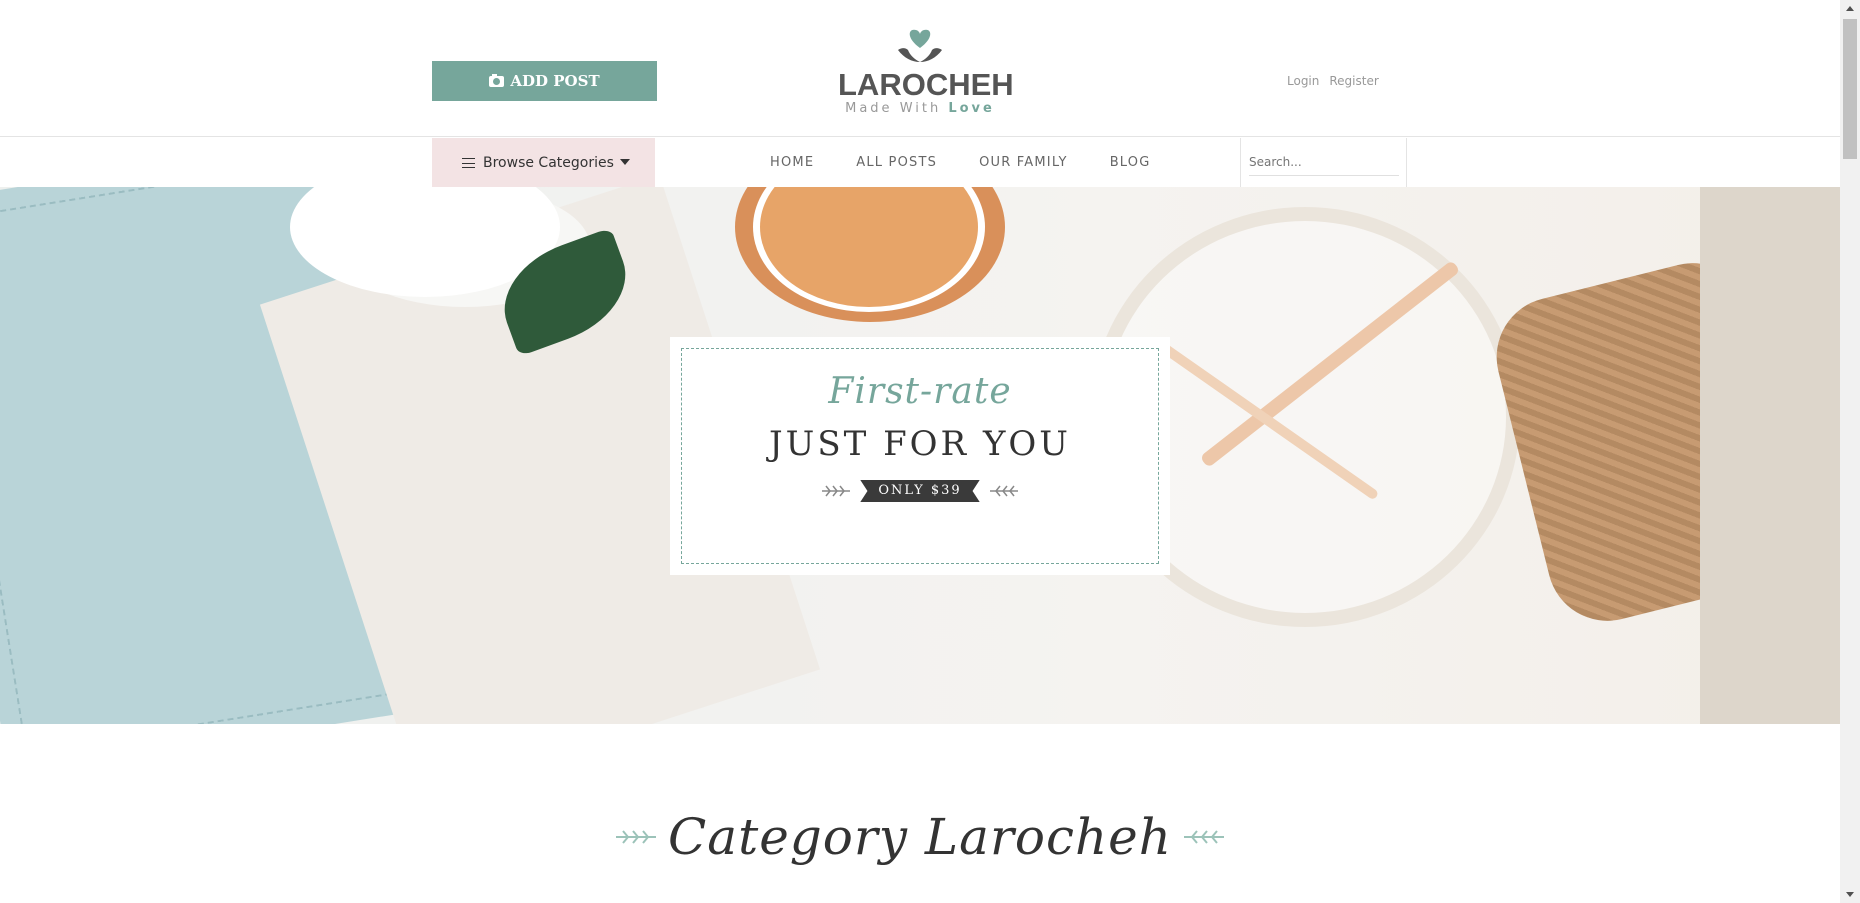 The image size is (1860, 903). I want to click on caret-down-icon, so click(625, 162).